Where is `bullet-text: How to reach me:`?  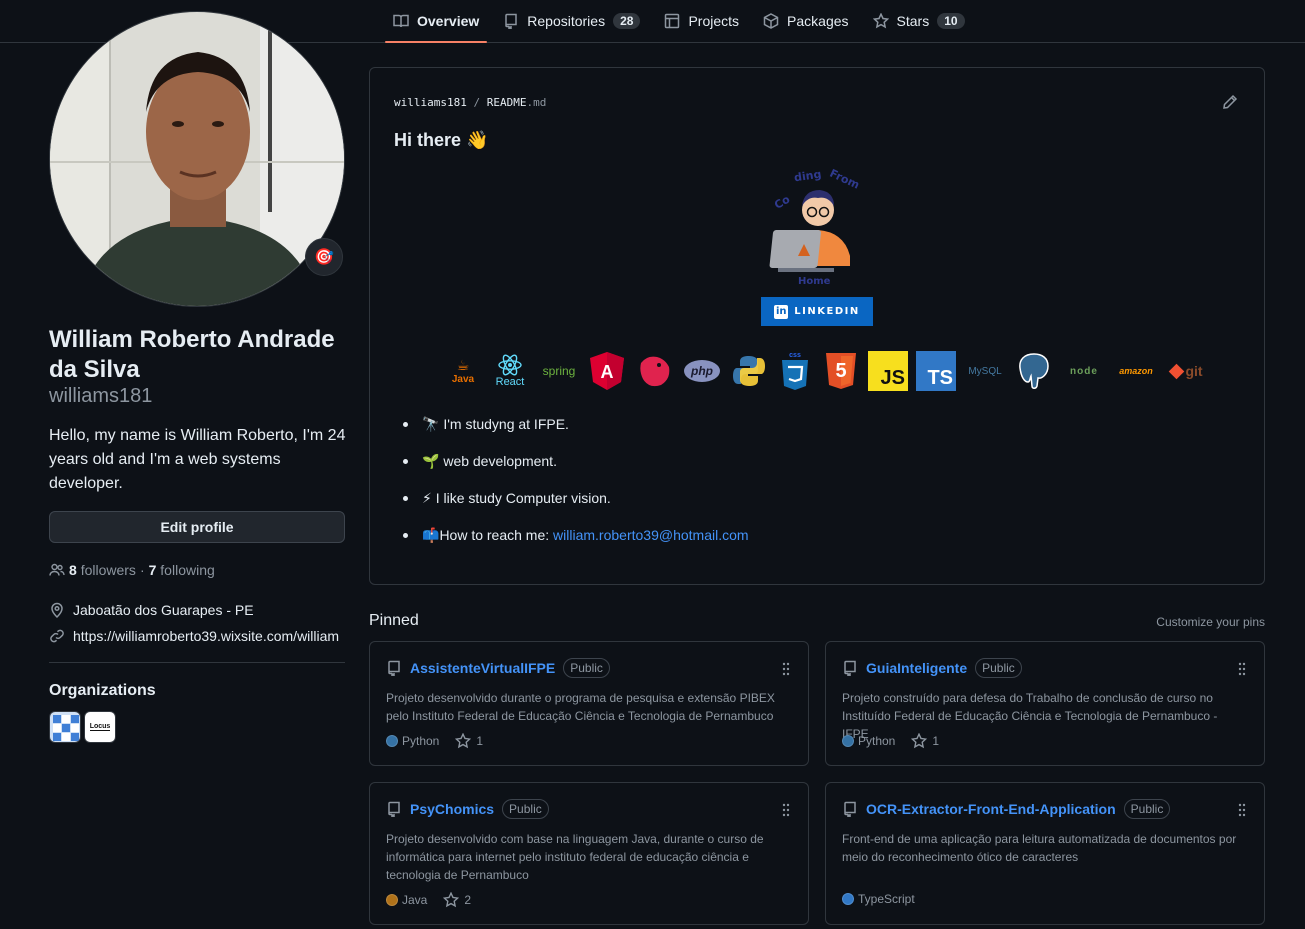
bullet-text: How to reach me: is located at coordinates (496, 535).